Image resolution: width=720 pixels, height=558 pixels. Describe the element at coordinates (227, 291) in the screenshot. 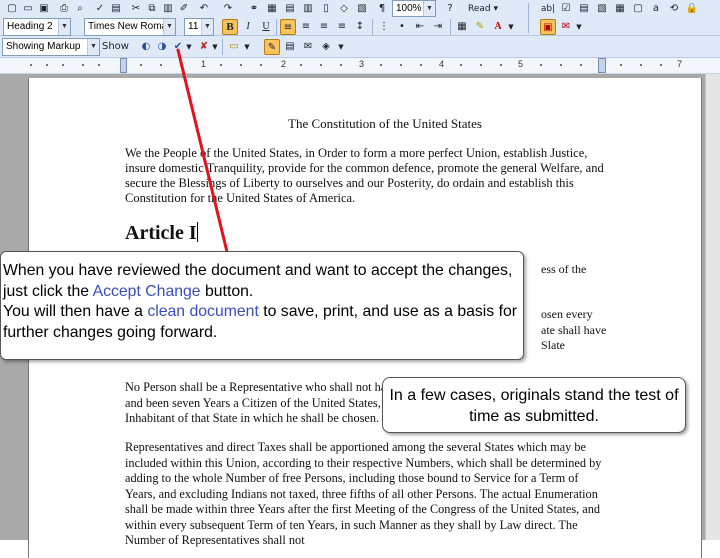

I see `callout-text: button.` at that location.